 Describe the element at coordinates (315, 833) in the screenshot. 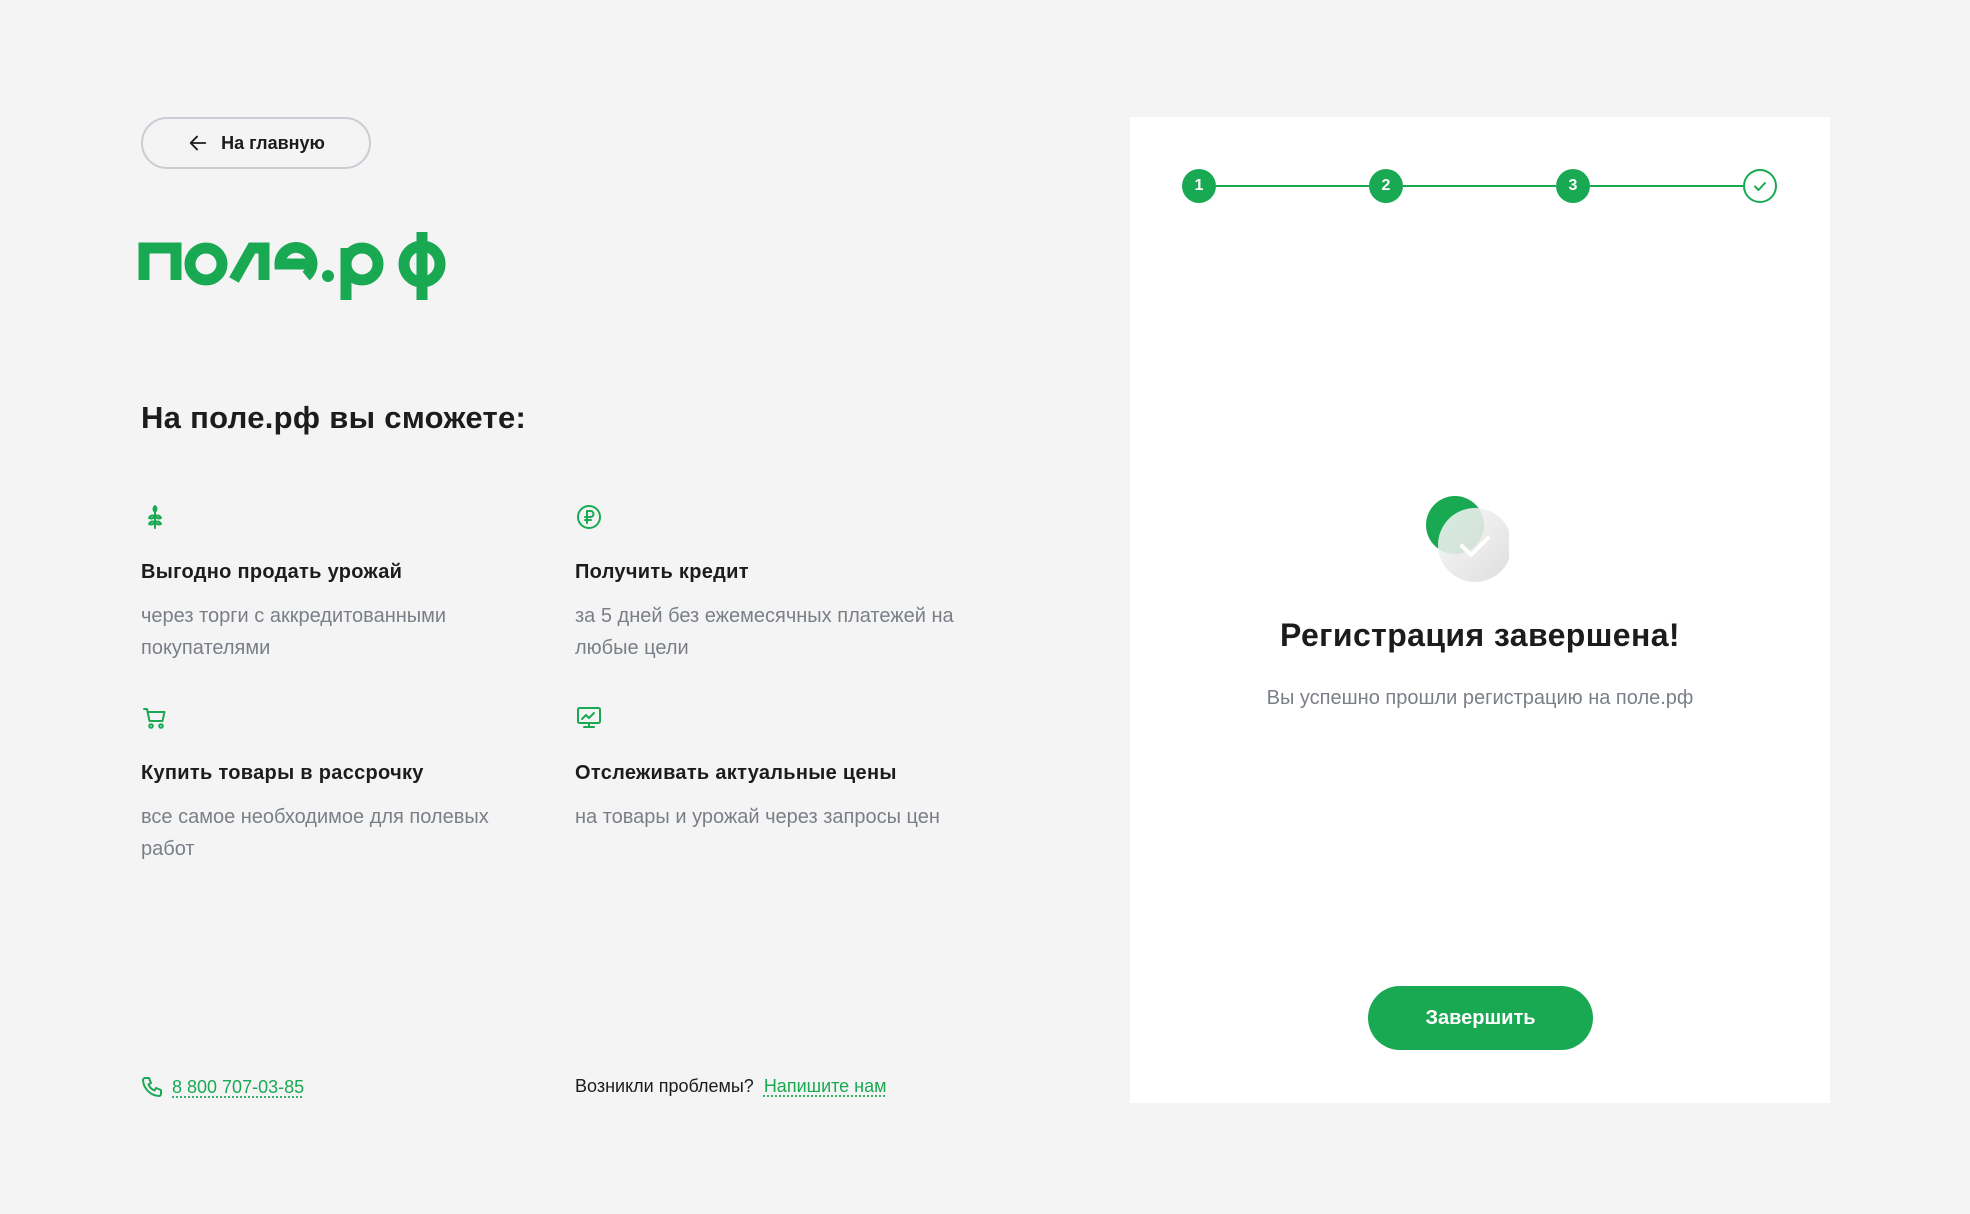

I see `feature-description: все самое необходимое для полевых работ` at that location.